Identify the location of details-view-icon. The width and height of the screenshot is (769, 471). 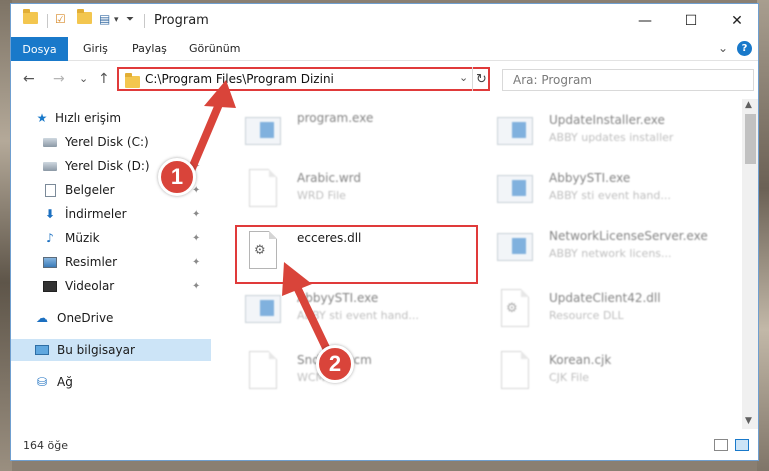
(721, 445).